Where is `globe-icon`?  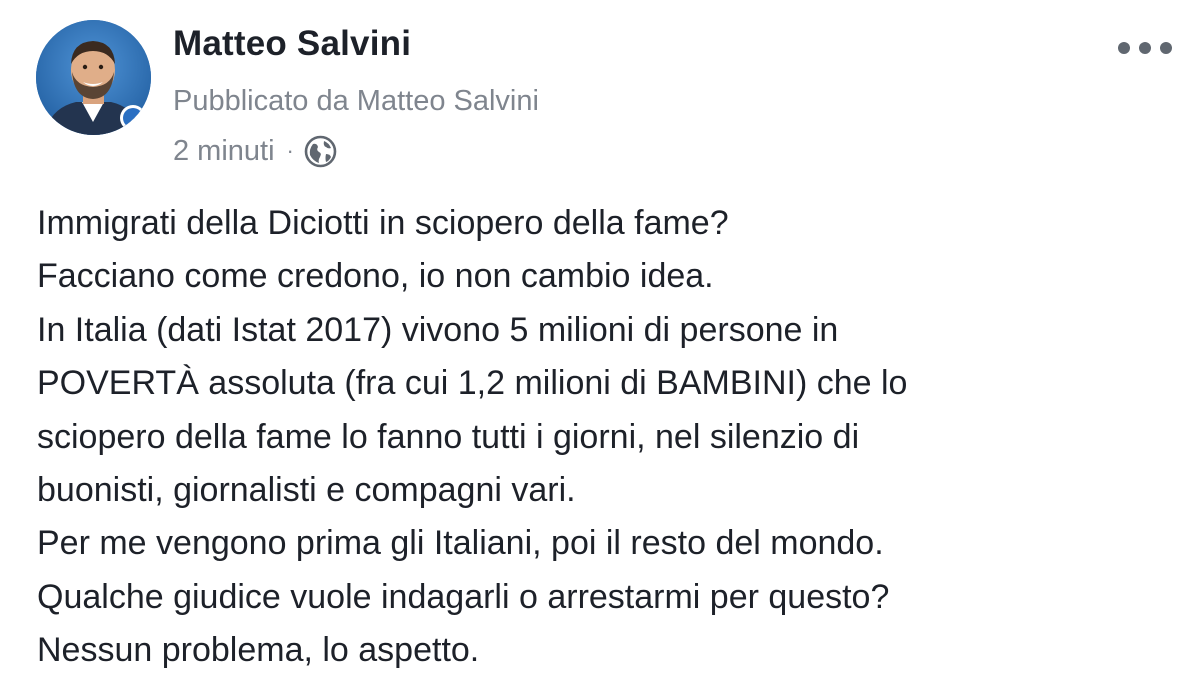 globe-icon is located at coordinates (320, 151).